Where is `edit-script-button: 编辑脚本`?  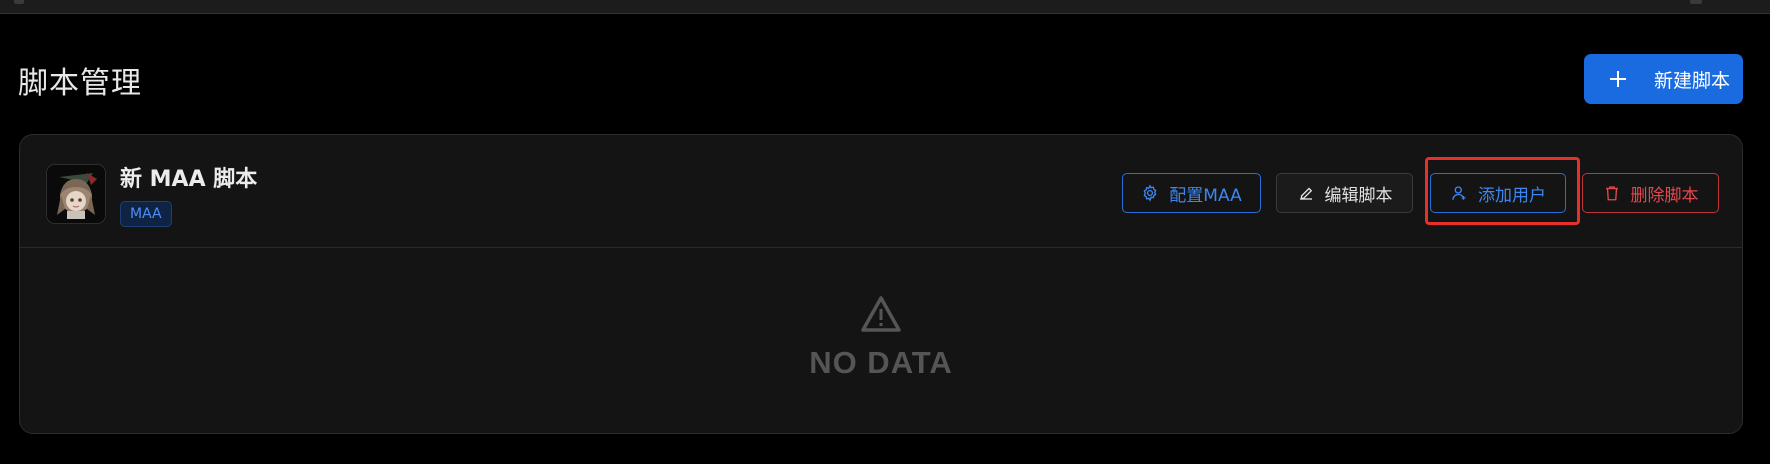 edit-script-button: 编辑脚本 is located at coordinates (1344, 193).